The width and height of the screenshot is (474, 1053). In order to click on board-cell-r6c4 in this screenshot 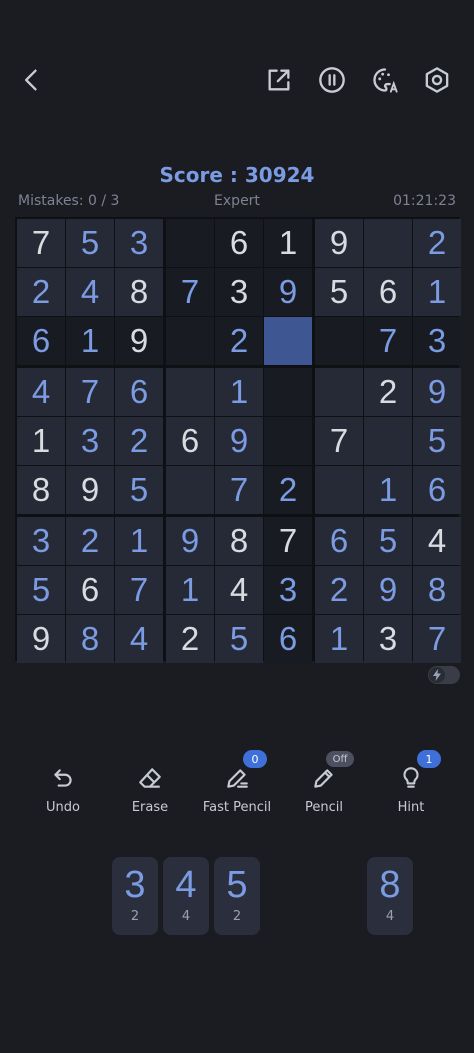, I will do `click(190, 490)`.